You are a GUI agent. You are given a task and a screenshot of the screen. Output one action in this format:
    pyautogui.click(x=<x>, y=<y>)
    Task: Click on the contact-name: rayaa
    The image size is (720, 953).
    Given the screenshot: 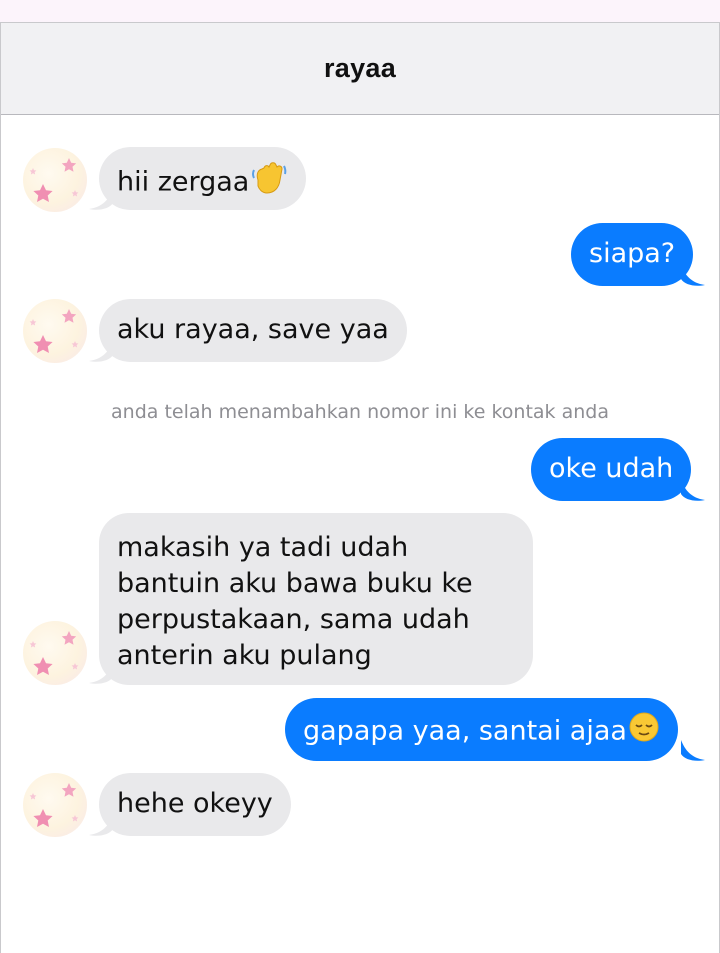 What is the action you would take?
    pyautogui.click(x=360, y=68)
    